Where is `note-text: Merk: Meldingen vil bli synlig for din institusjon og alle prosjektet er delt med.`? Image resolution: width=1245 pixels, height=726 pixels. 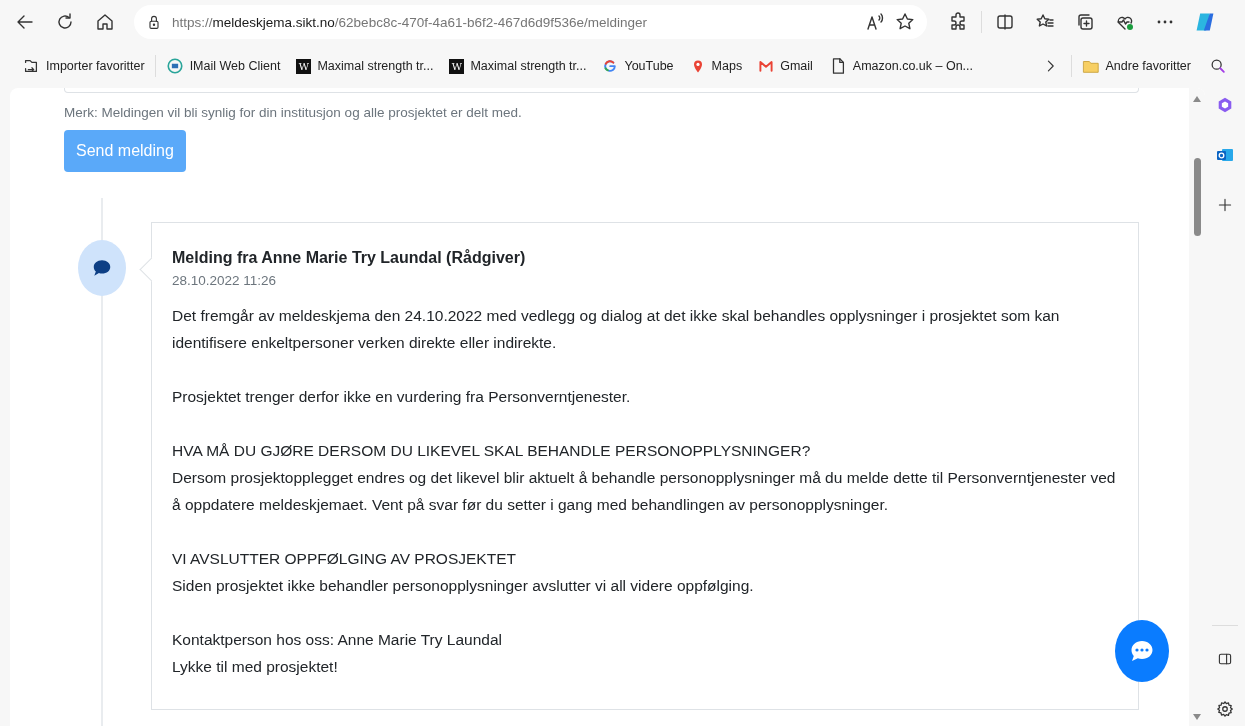
note-text: Merk: Meldingen vil bli synlig for din institusjon og alle prosjektet er delt med. is located at coordinates (293, 112).